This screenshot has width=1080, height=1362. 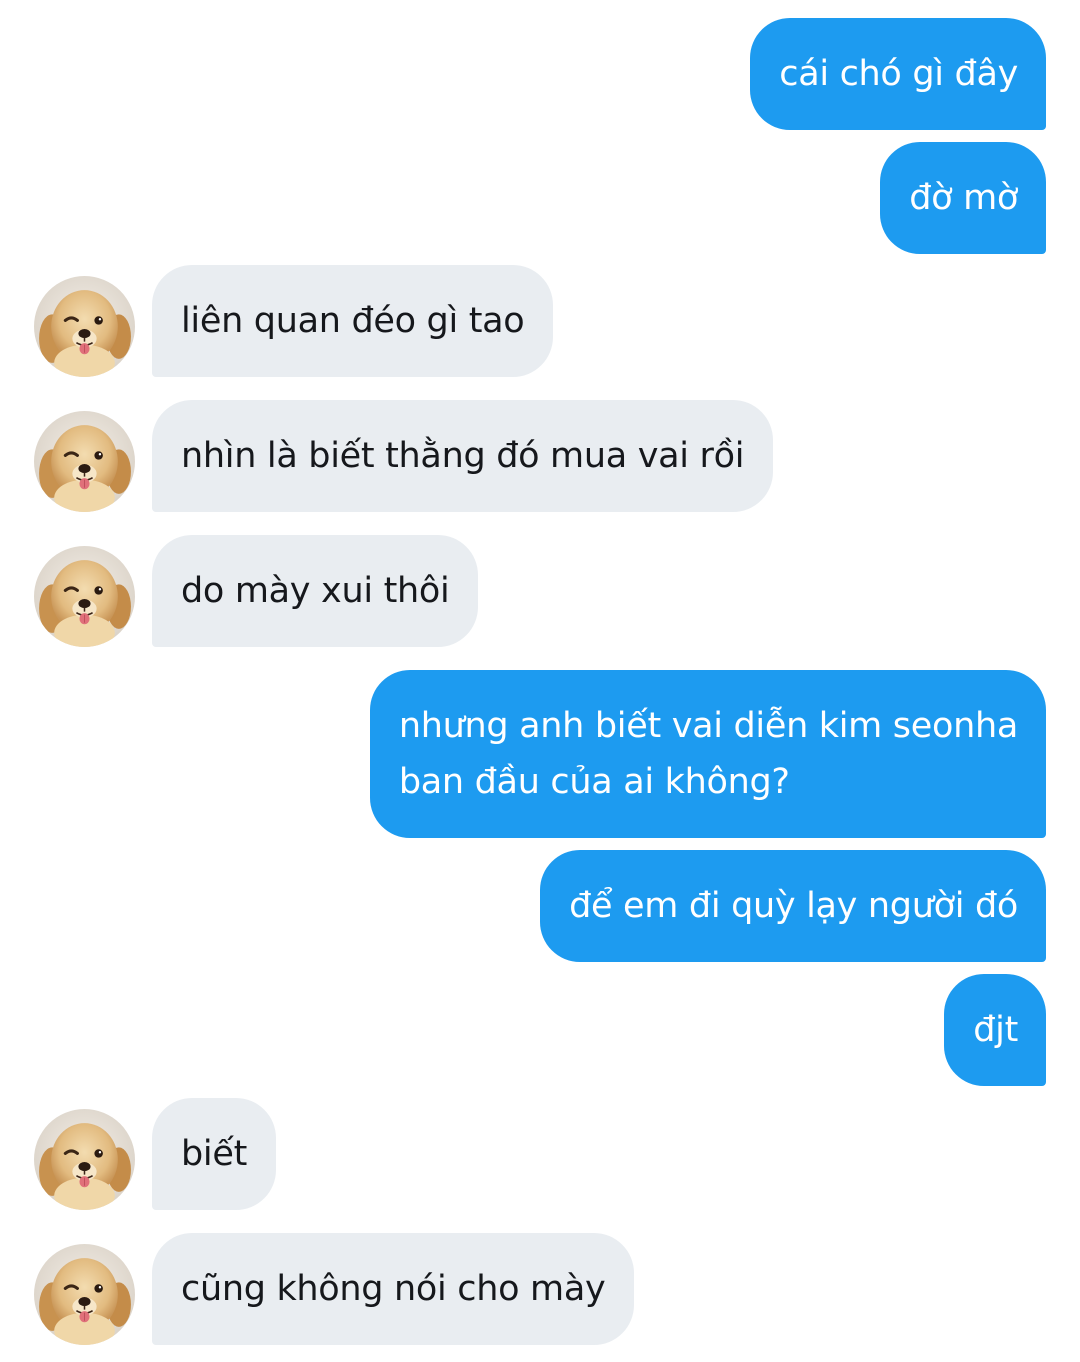 I want to click on incoming-message-bubble: cũng không nói cho mày, so click(x=393, y=1289).